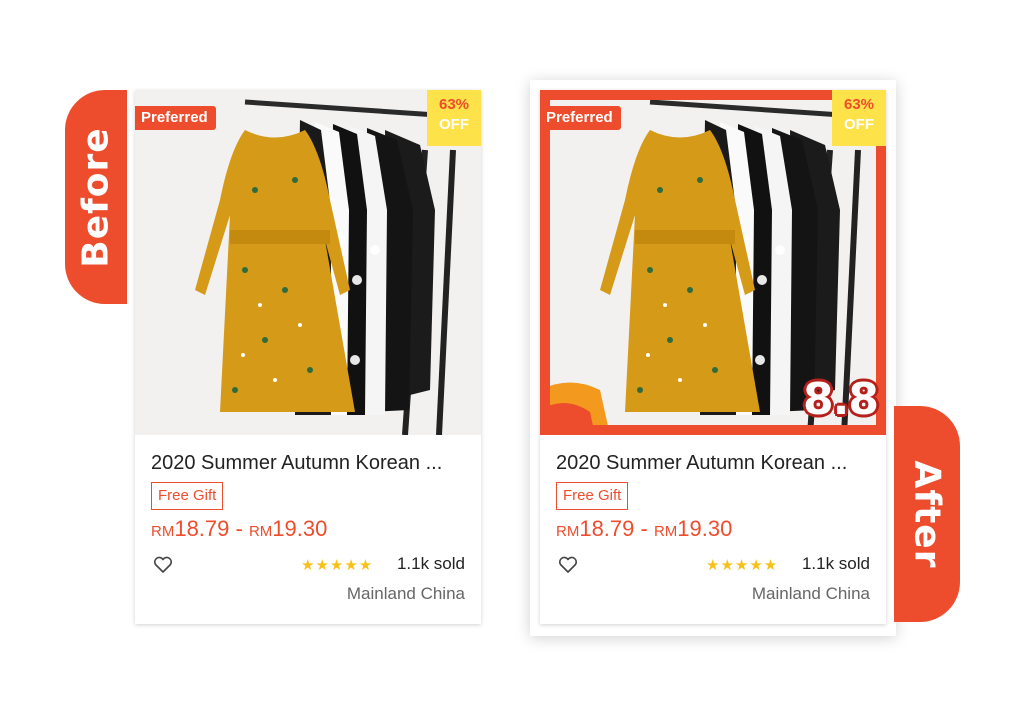 This screenshot has width=1024, height=717. I want to click on campaign-sale-label: 8.8, so click(841, 399).